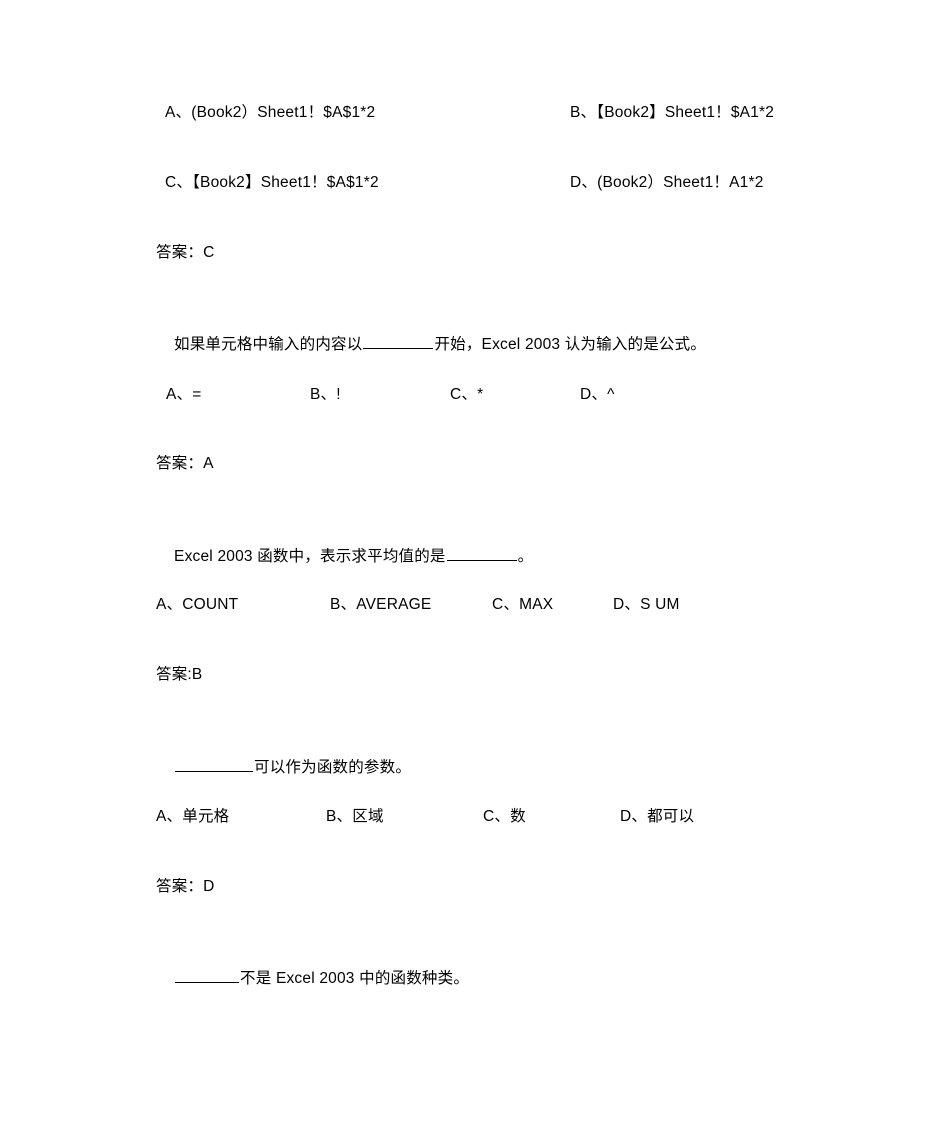 Image resolution: width=945 pixels, height=1123 pixels. What do you see at coordinates (185, 886) in the screenshot?
I see `q4-answer: 答案：D` at bounding box center [185, 886].